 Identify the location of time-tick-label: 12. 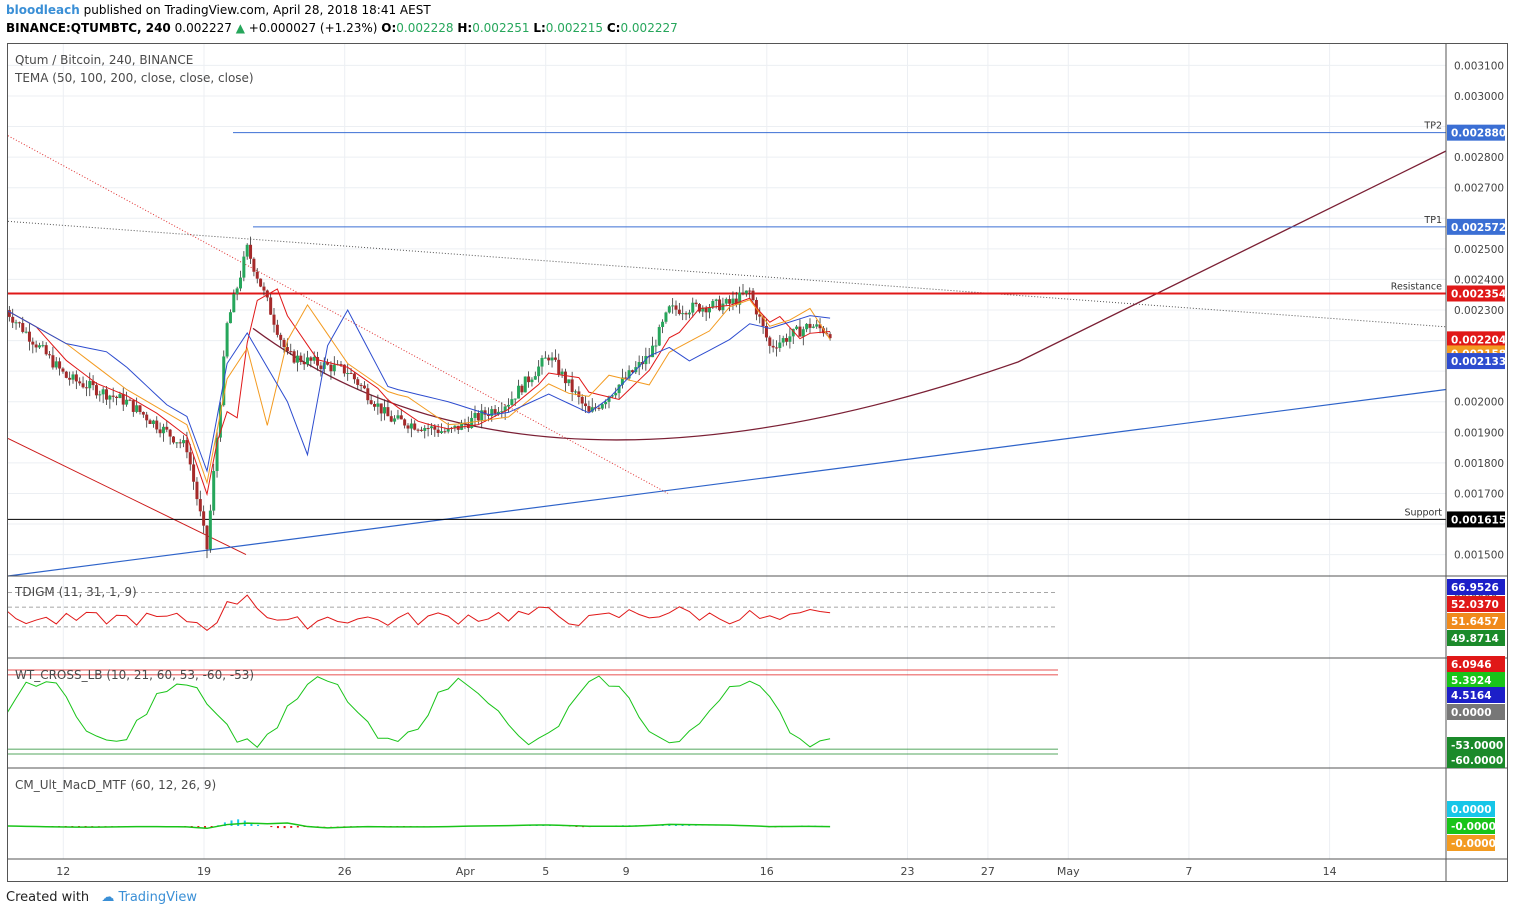
(63, 871).